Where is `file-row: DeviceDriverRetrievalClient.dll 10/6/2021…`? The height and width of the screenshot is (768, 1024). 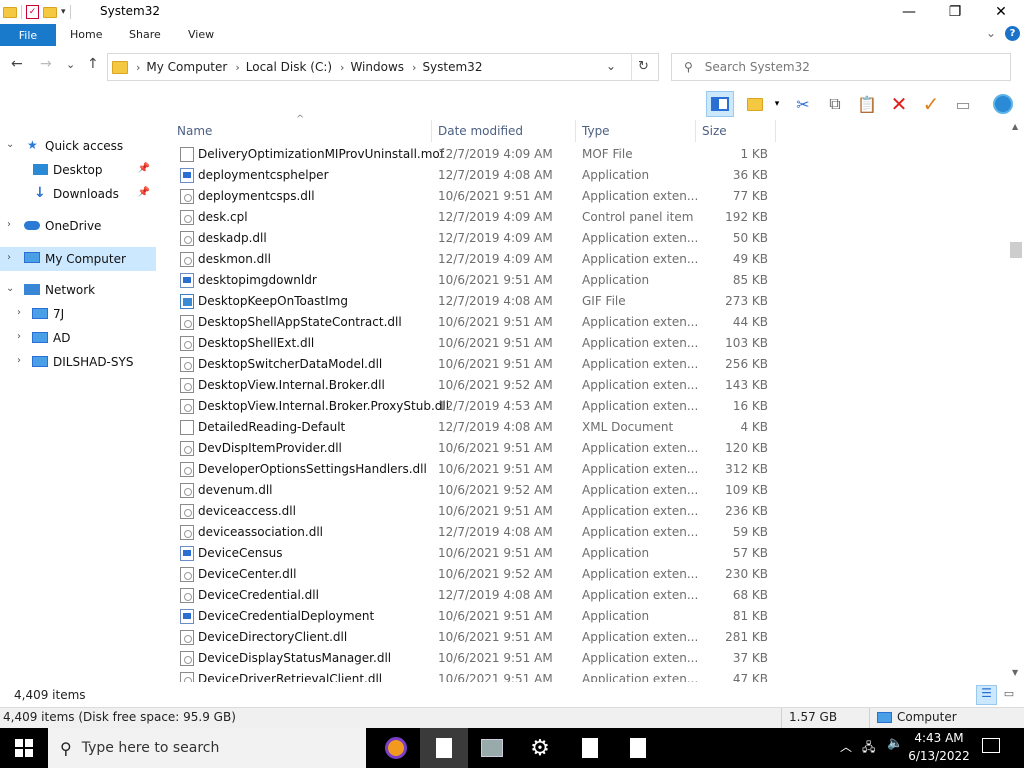 file-row: DeviceDriverRetrievalClient.dll 10/6/2021… is located at coordinates (590, 675).